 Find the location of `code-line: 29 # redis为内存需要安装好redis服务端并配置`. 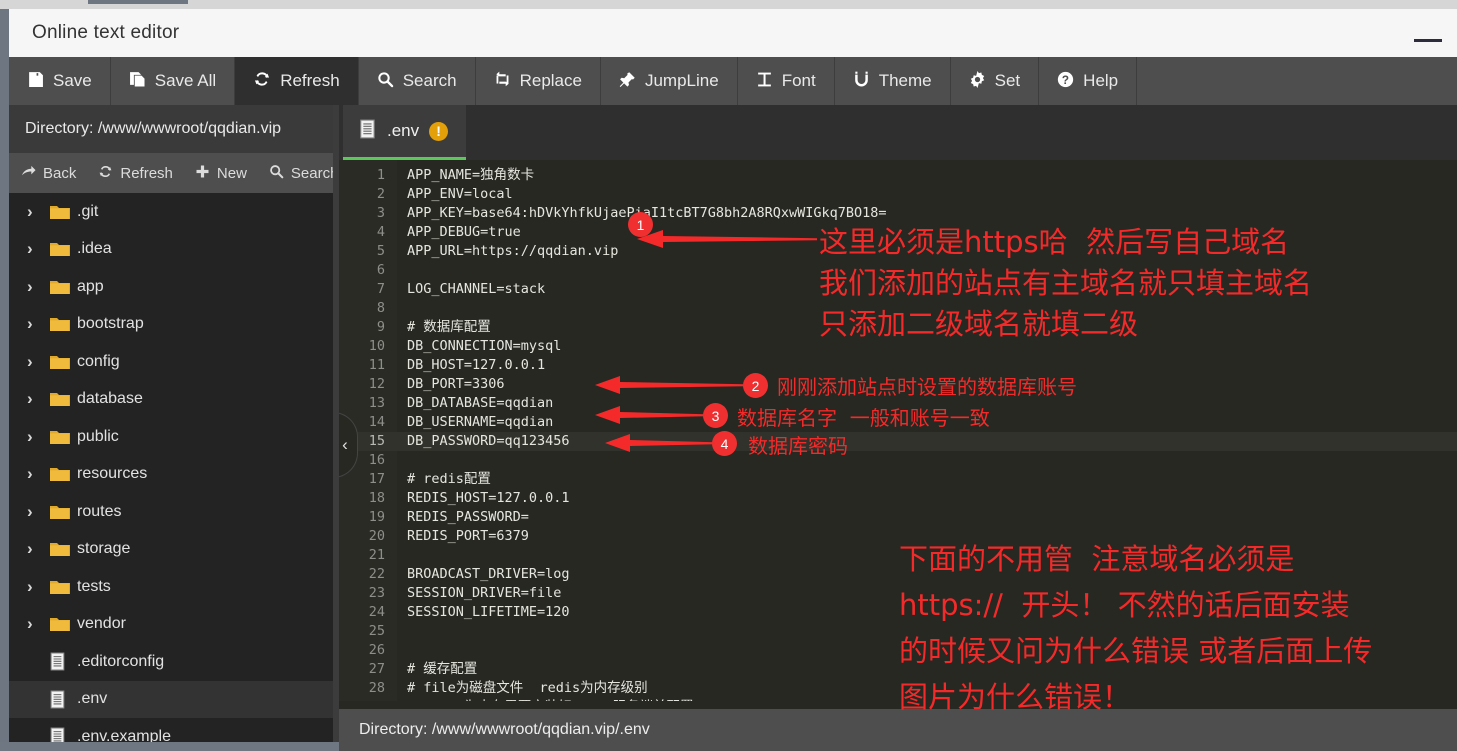

code-line: 29 # redis为内存需要安装好redis服务端并配置 is located at coordinates (898, 699).